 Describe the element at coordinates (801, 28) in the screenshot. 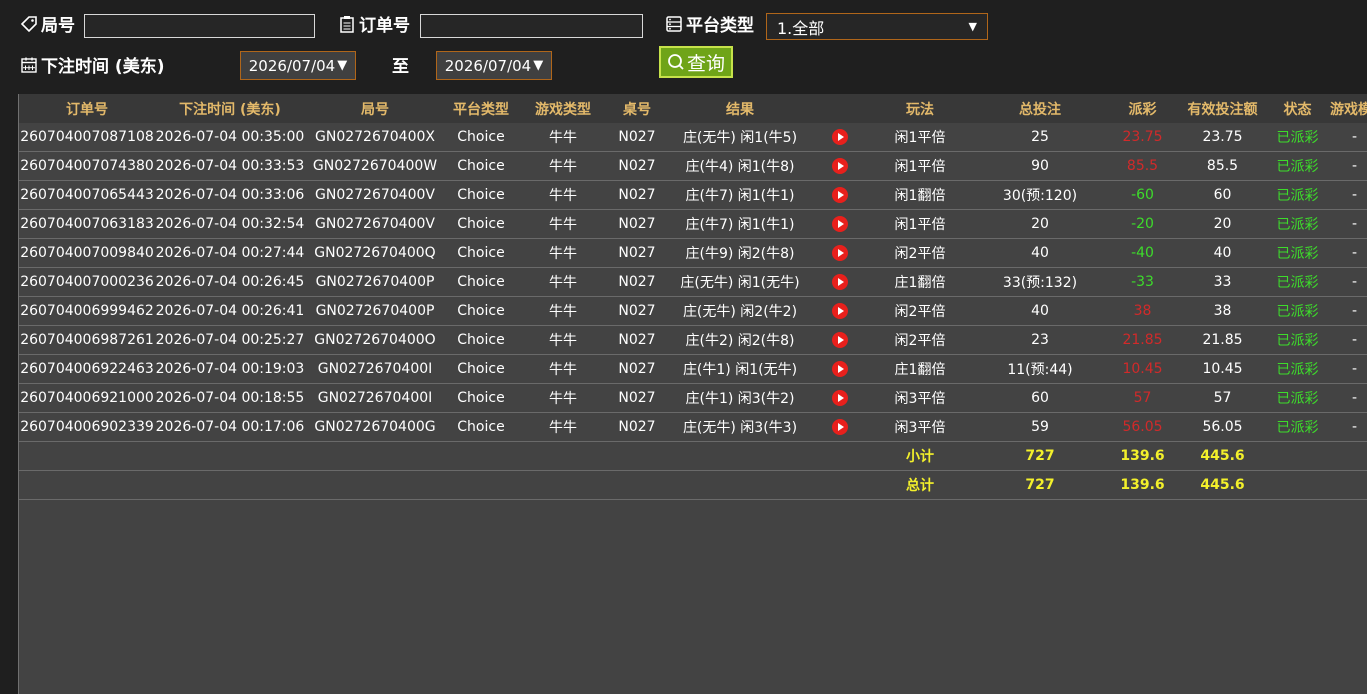

I see `platform-select-value: 1.全部` at that location.